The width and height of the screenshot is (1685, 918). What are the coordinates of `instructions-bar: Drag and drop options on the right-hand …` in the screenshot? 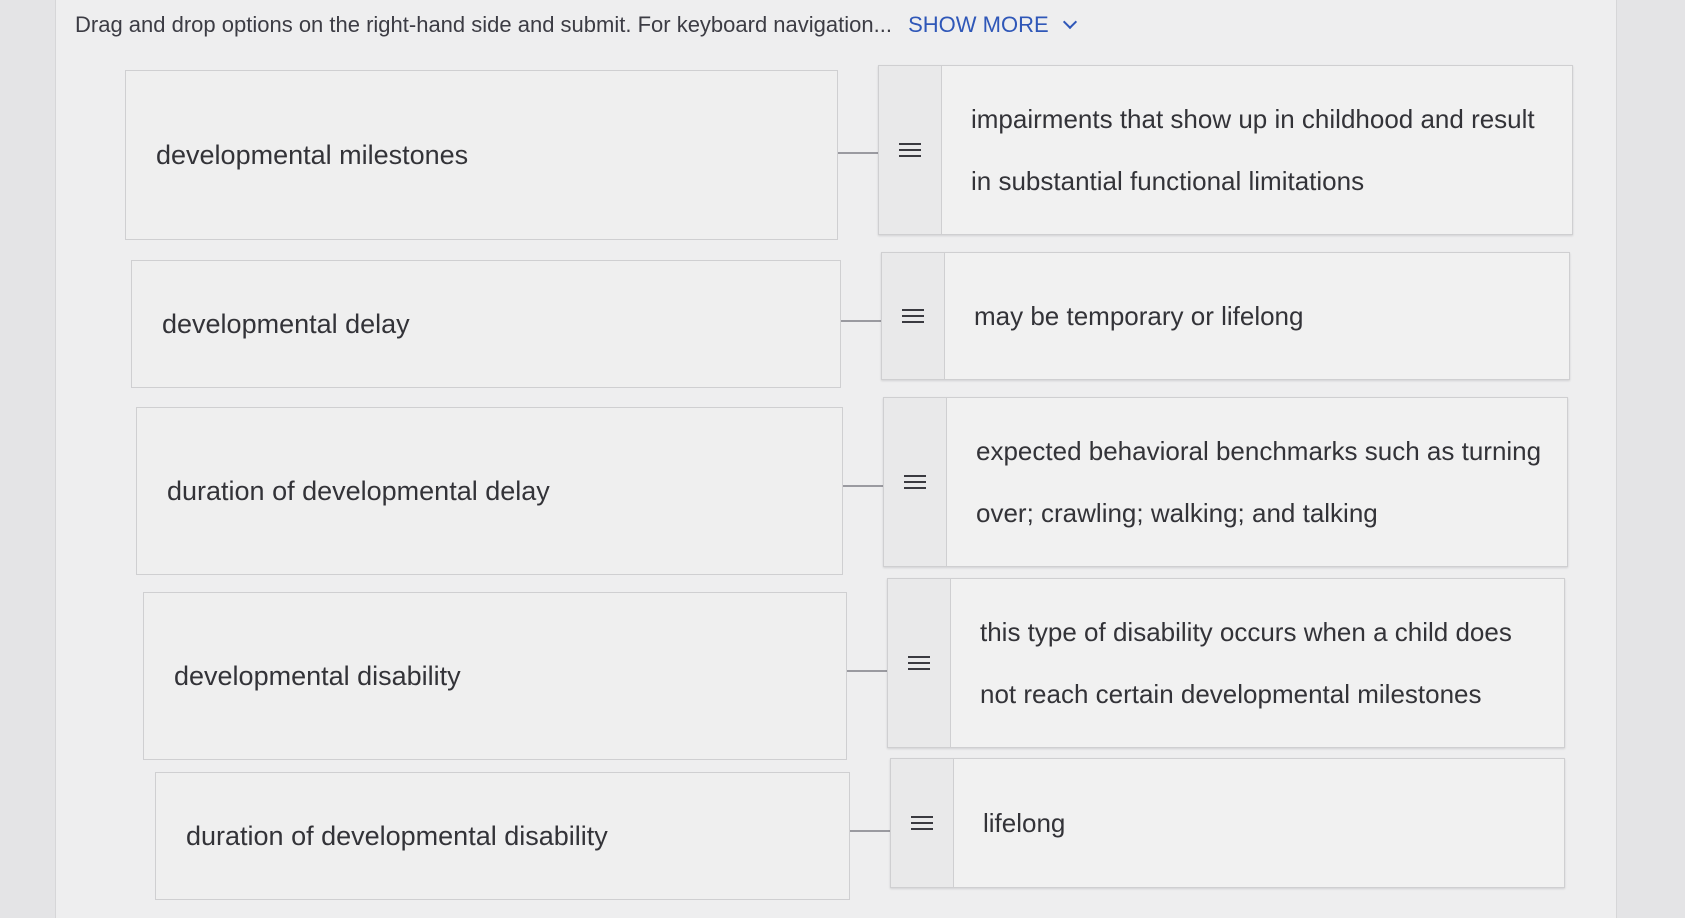 It's located at (576, 25).